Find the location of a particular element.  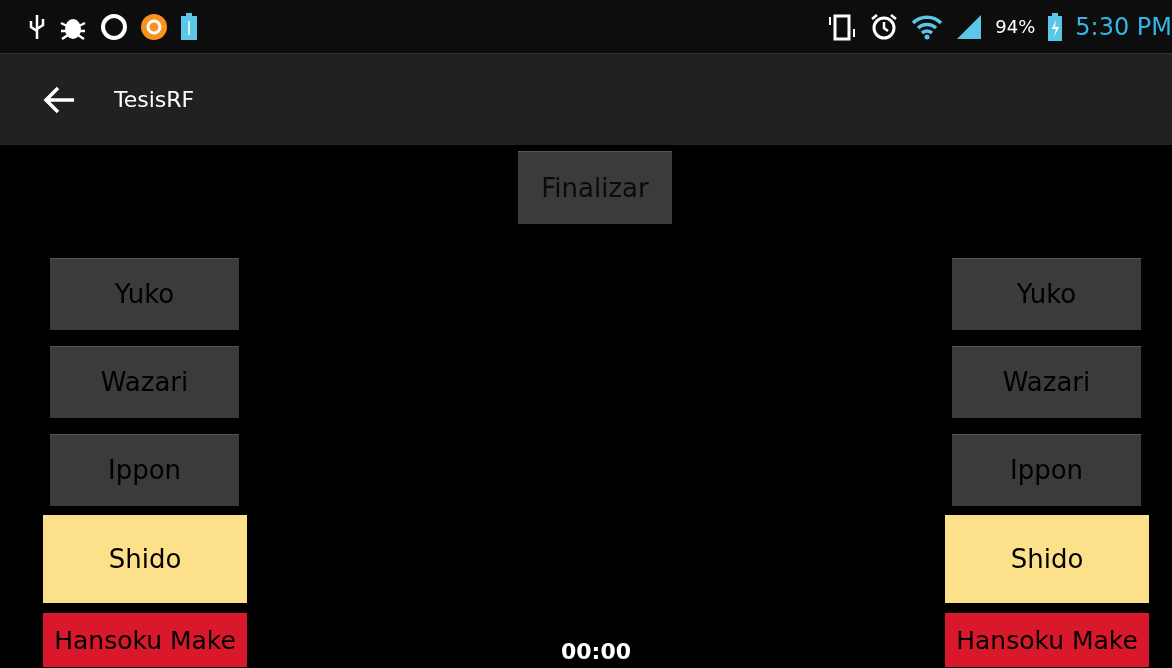

vibrate-icon is located at coordinates (842, 26).